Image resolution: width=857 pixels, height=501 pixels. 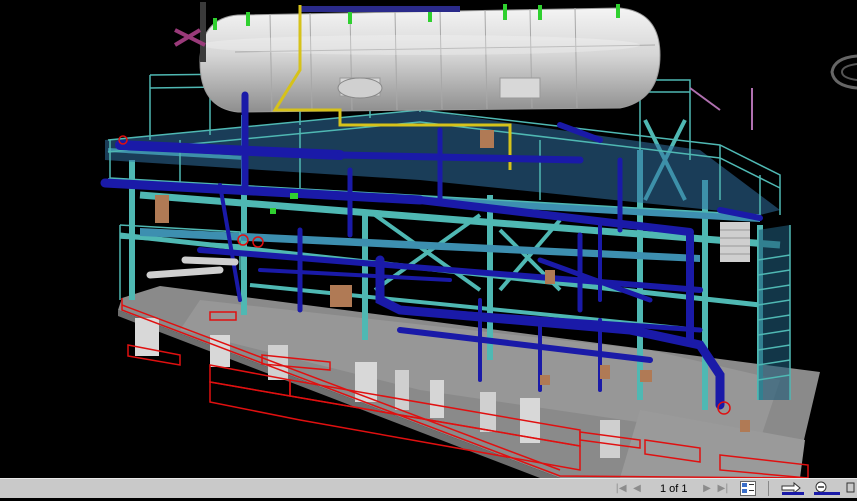 What do you see at coordinates (707, 488) in the screenshot?
I see `next-page-icon: ▶` at bounding box center [707, 488].